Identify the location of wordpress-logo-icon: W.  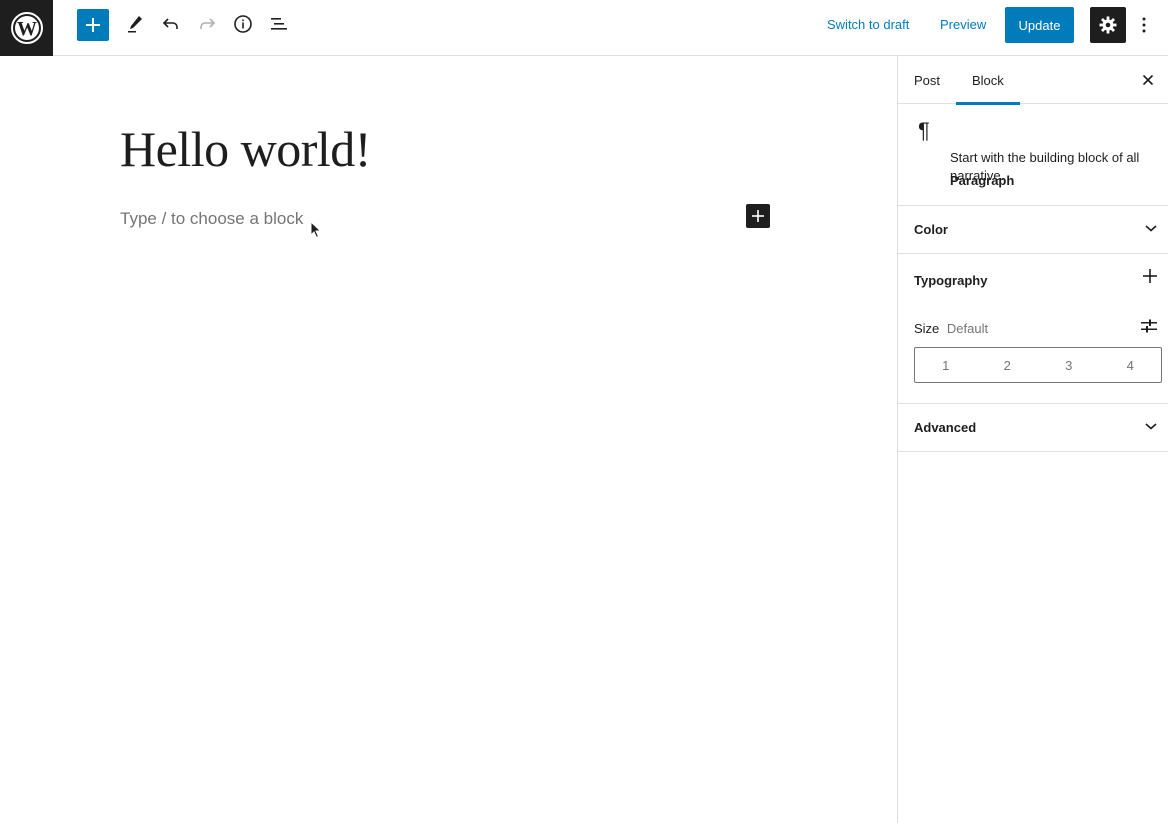
(26, 28).